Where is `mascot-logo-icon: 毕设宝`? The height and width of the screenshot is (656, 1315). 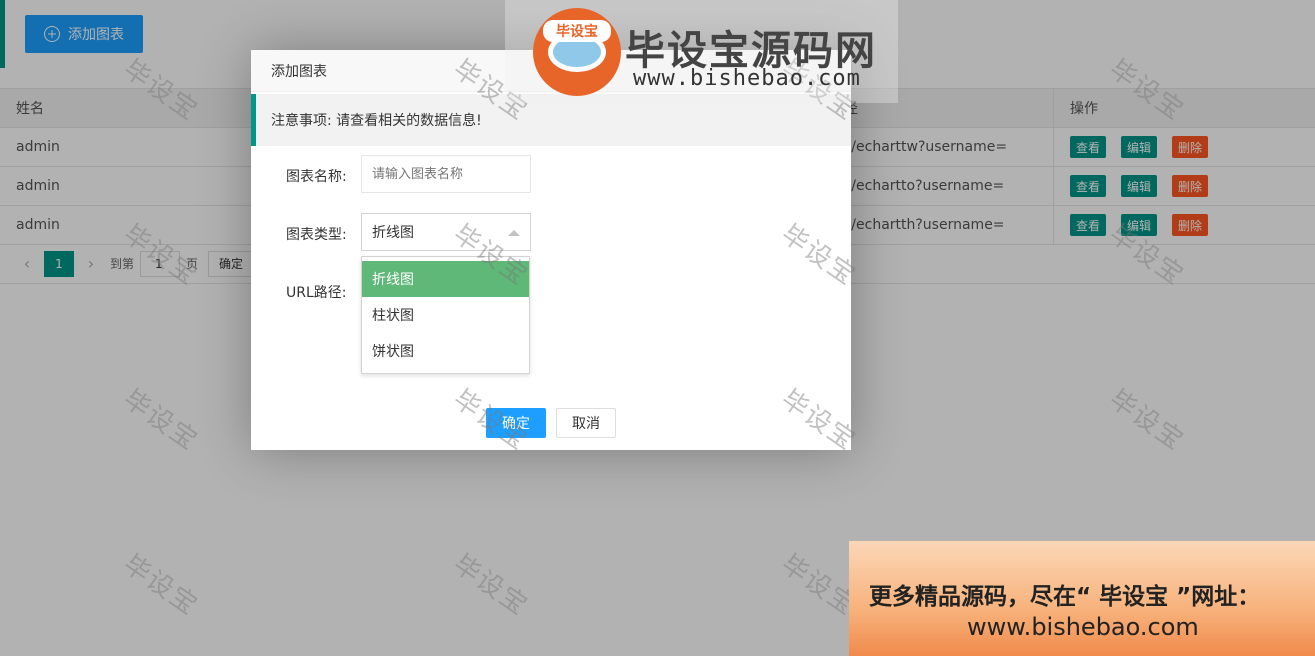 mascot-logo-icon: 毕设宝 is located at coordinates (577, 52).